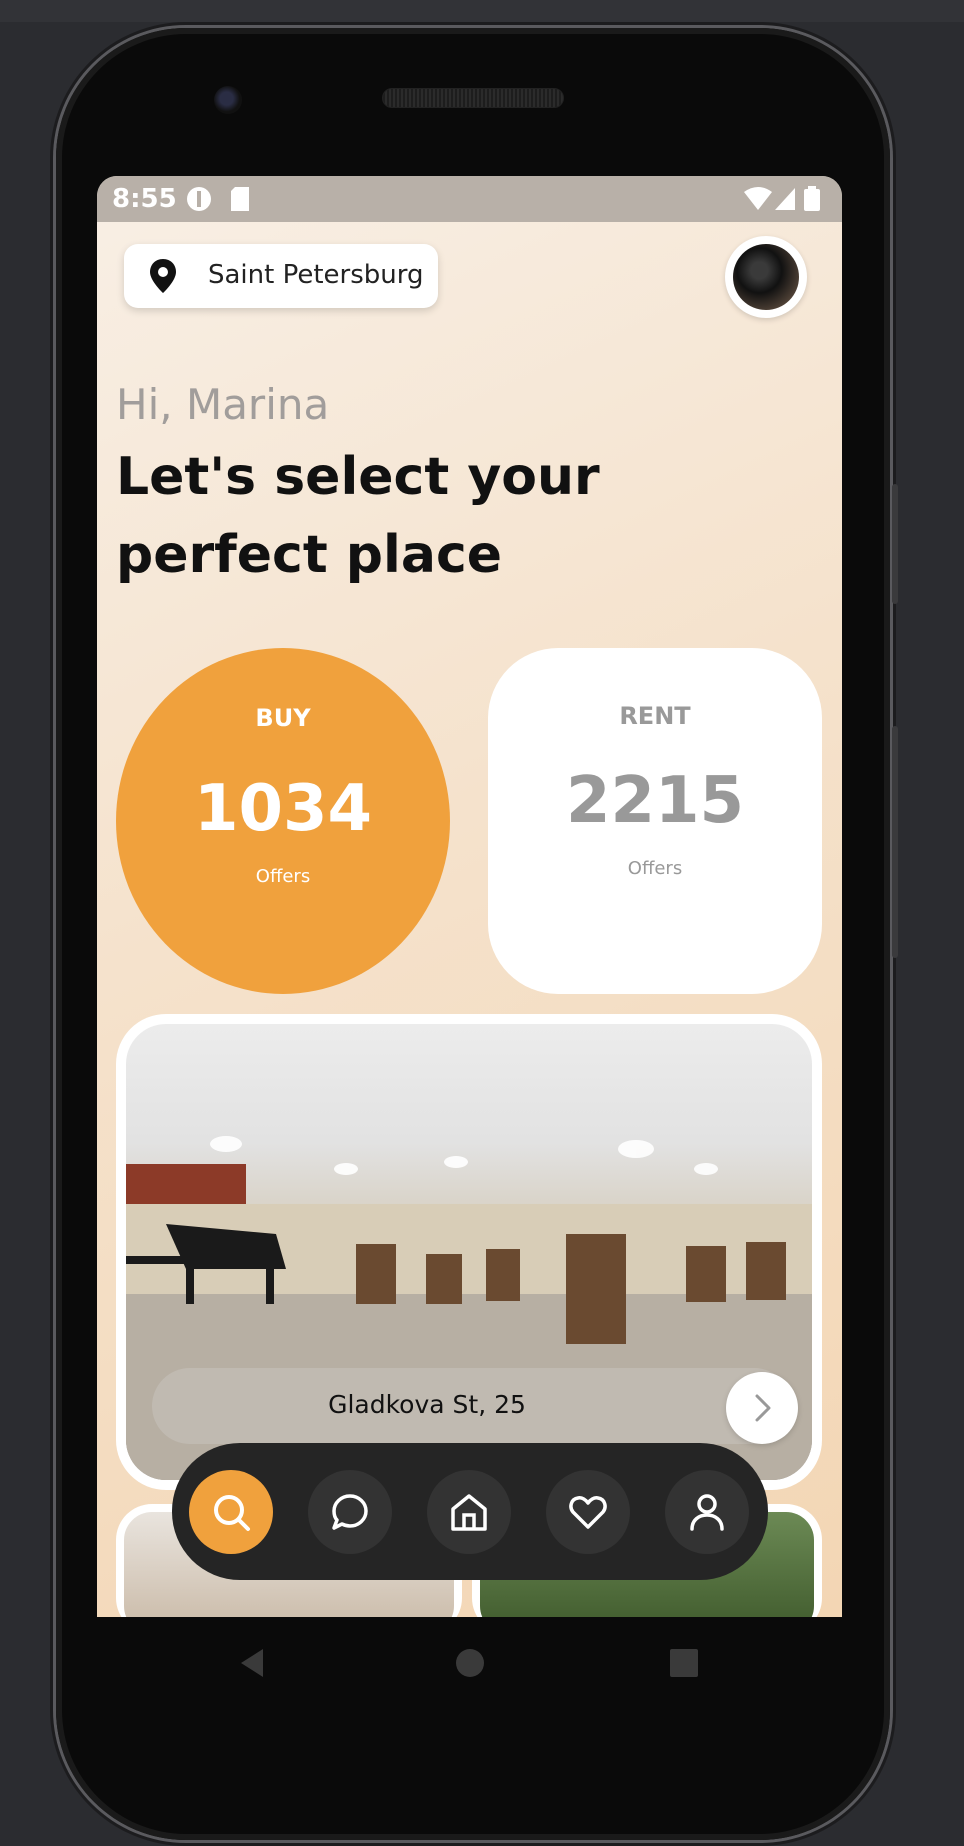  I want to click on volume-button, so click(895, 544).